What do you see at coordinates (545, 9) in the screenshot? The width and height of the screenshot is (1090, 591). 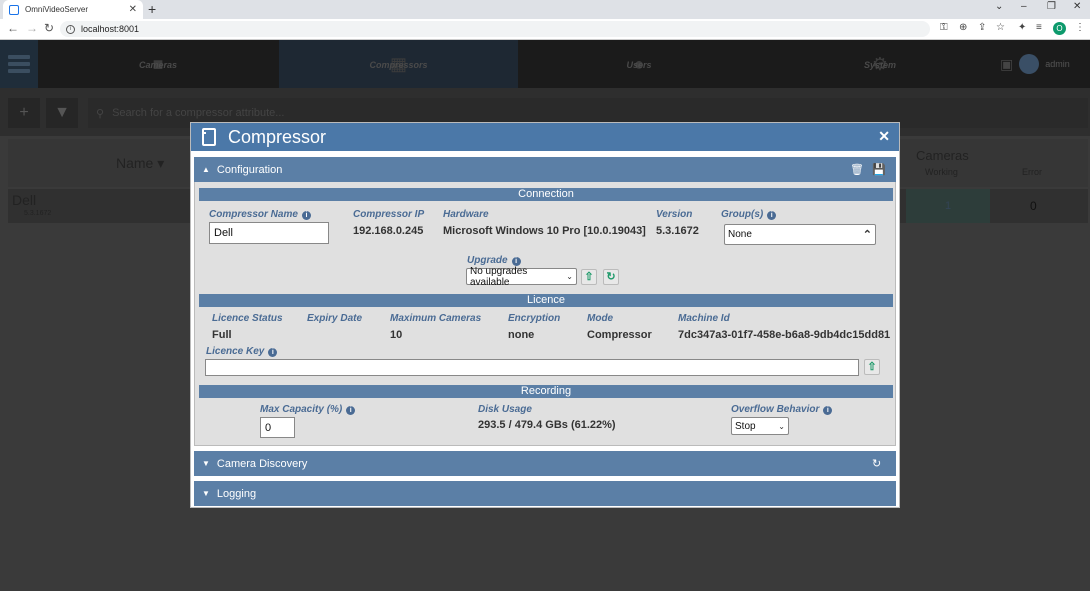 I see `browser-tab-bar: OmniVideoServer ✕ + ⌄ – ❐ ✕` at bounding box center [545, 9].